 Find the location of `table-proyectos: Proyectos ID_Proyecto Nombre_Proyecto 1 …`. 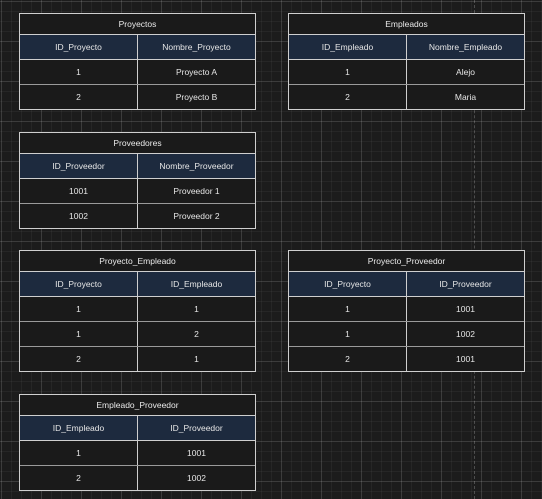

table-proyectos: Proyectos ID_Proyecto Nombre_Proyecto 1 … is located at coordinates (137, 61).